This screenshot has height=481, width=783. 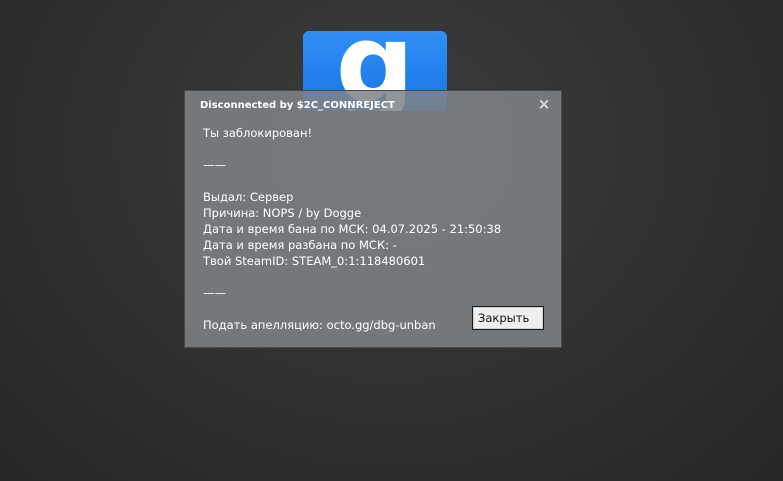 What do you see at coordinates (314, 261) in the screenshot?
I see `message-steam-id: Твой SteamID: STEAM_0:1:118480601` at bounding box center [314, 261].